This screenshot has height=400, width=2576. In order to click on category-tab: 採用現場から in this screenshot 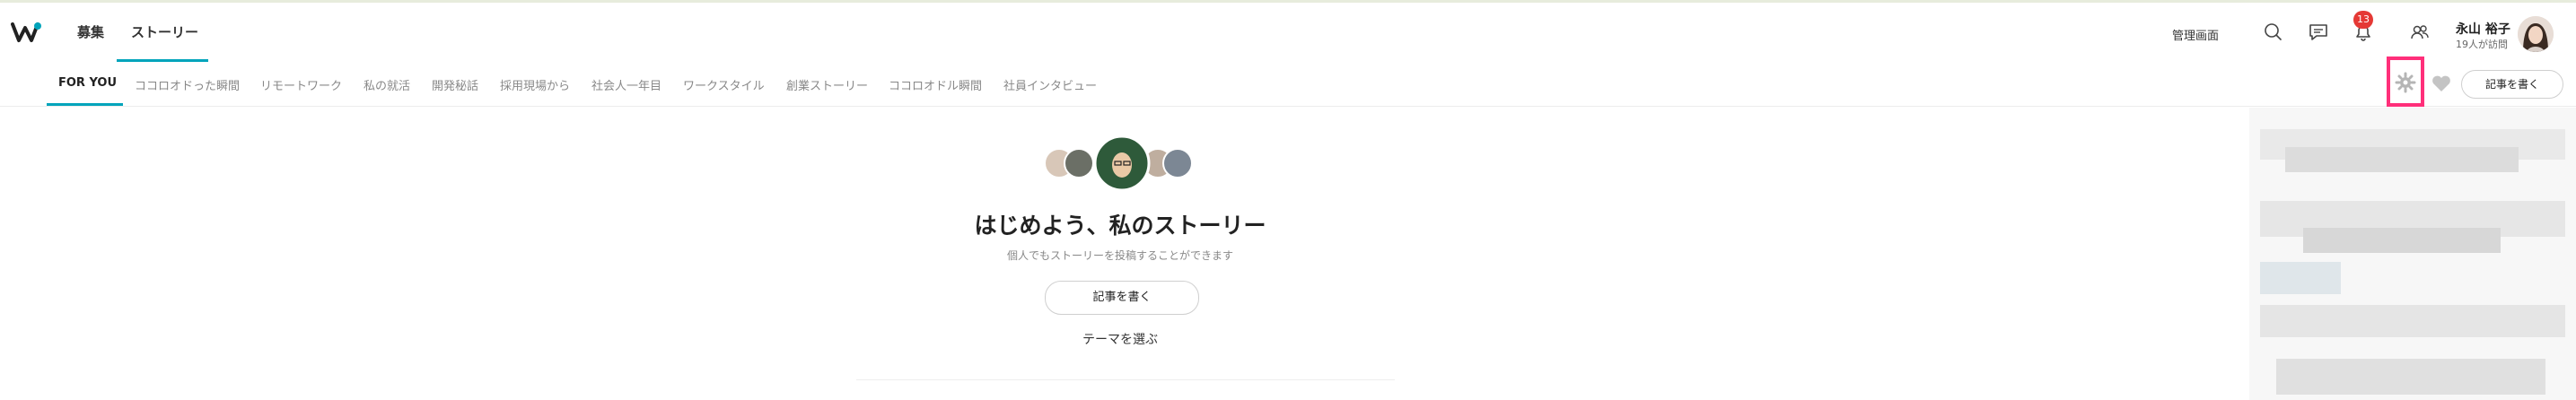, I will do `click(535, 84)`.